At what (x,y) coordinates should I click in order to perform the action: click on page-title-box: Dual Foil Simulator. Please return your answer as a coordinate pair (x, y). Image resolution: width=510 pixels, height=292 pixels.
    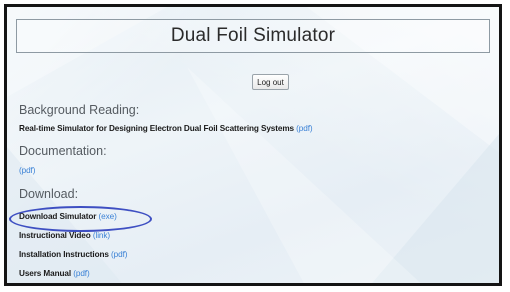
    Looking at the image, I should click on (253, 36).